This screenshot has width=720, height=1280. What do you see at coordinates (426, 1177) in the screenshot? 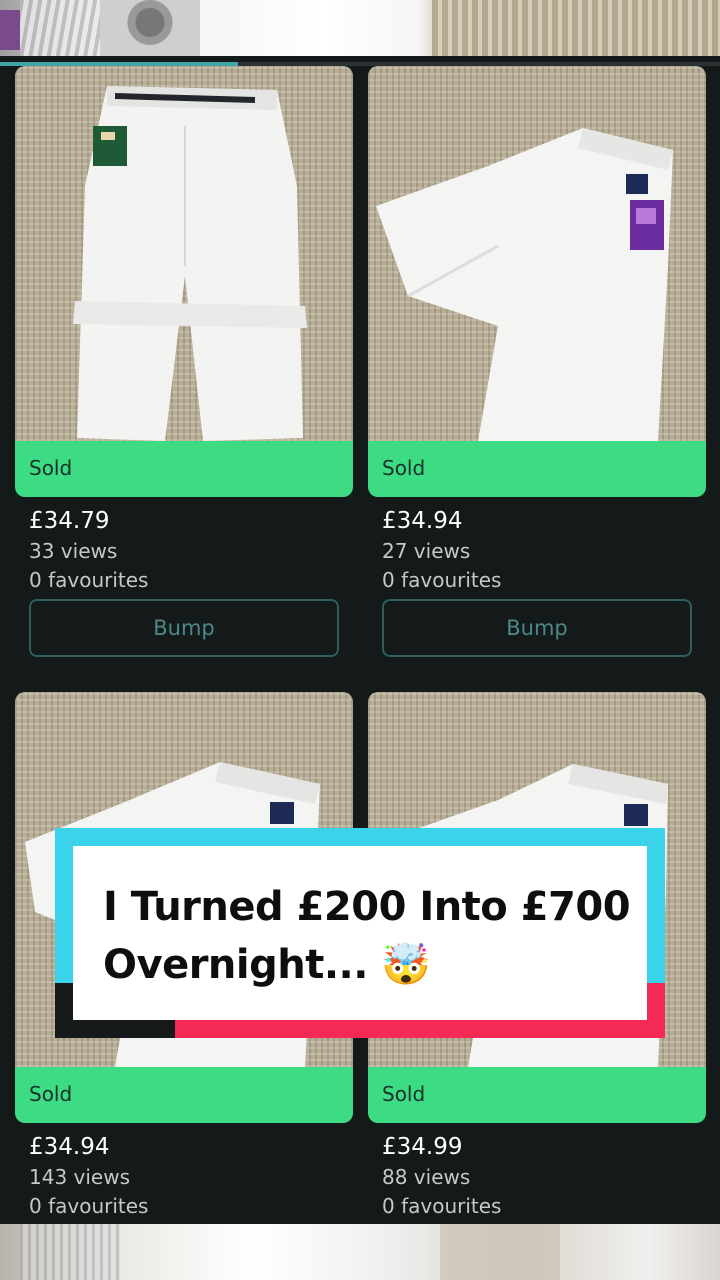
I see `listing-views: 88 views` at bounding box center [426, 1177].